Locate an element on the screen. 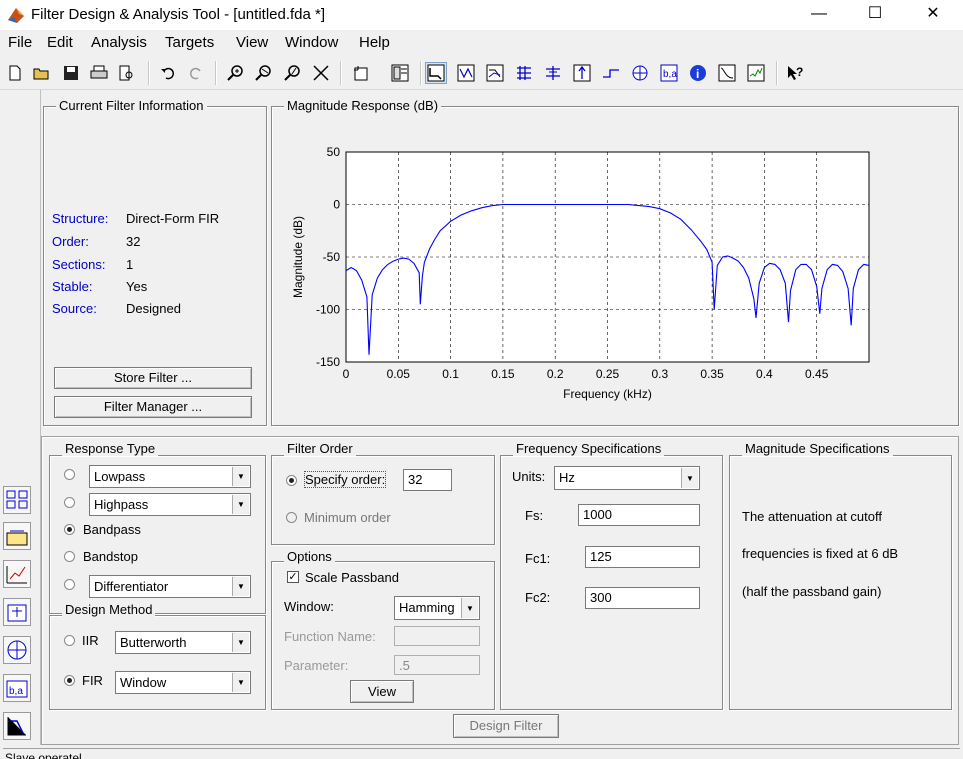 The image size is (963, 759). svg-text: b,a is located at coordinates (670, 74).